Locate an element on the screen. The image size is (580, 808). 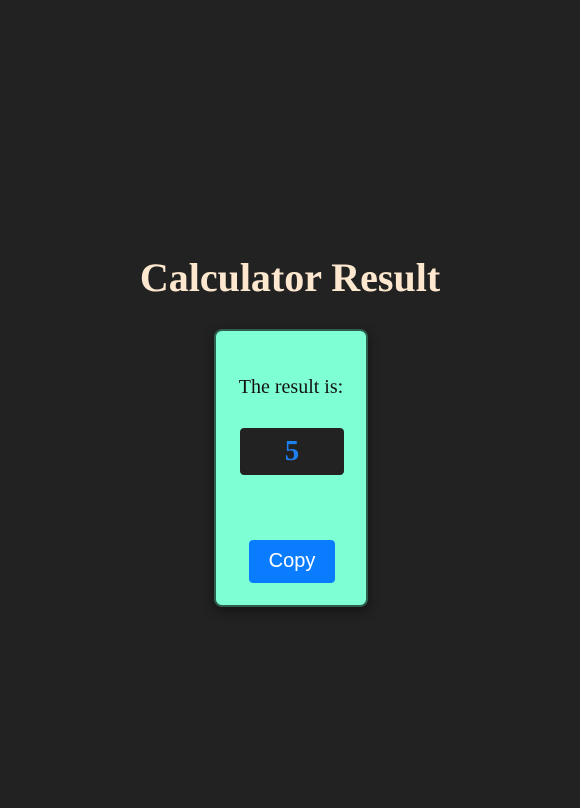
result-value: 5 is located at coordinates (292, 451).